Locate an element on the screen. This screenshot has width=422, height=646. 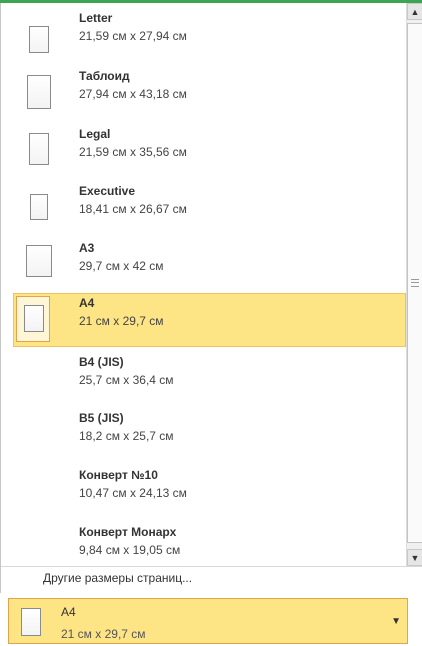
scrollbar-thumb is located at coordinates (414, 283).